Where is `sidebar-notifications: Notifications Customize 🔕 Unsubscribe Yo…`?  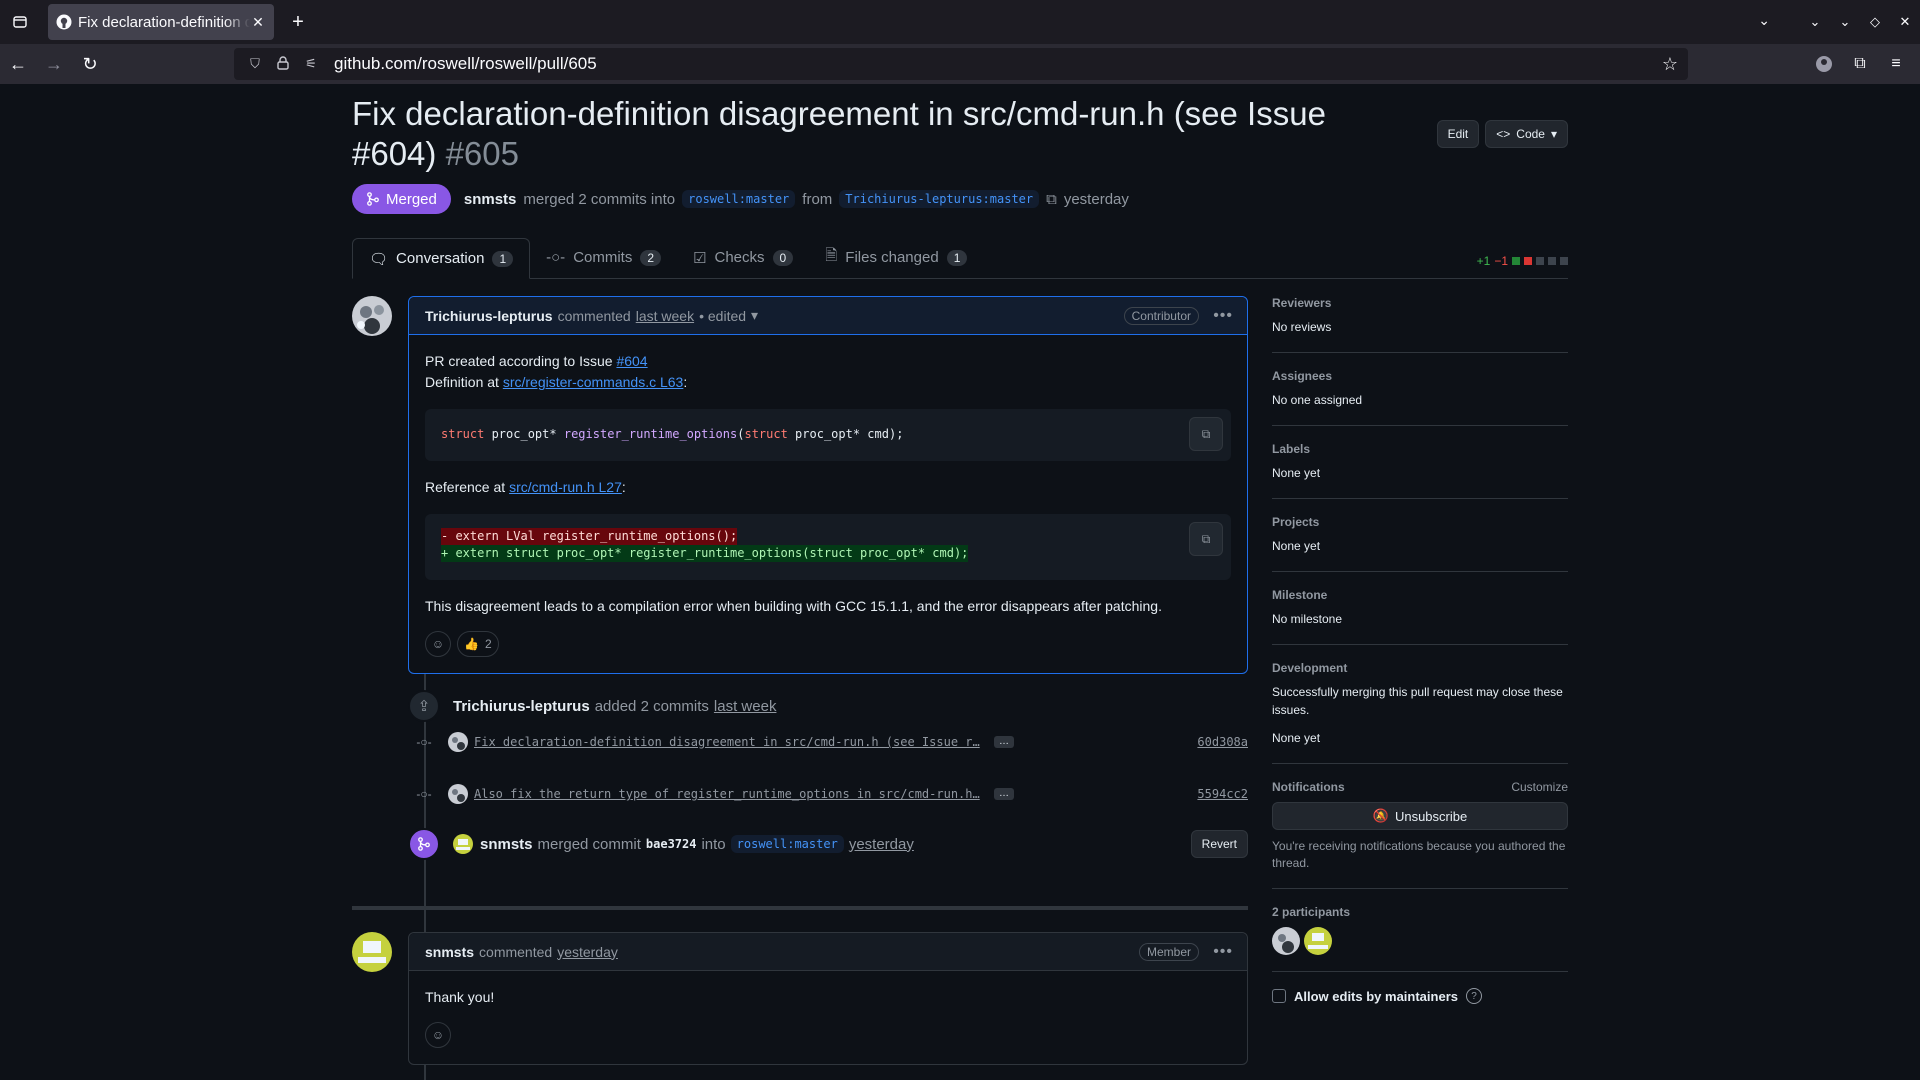 sidebar-notifications: Notifications Customize 🔕 Unsubscribe Yo… is located at coordinates (1420, 826).